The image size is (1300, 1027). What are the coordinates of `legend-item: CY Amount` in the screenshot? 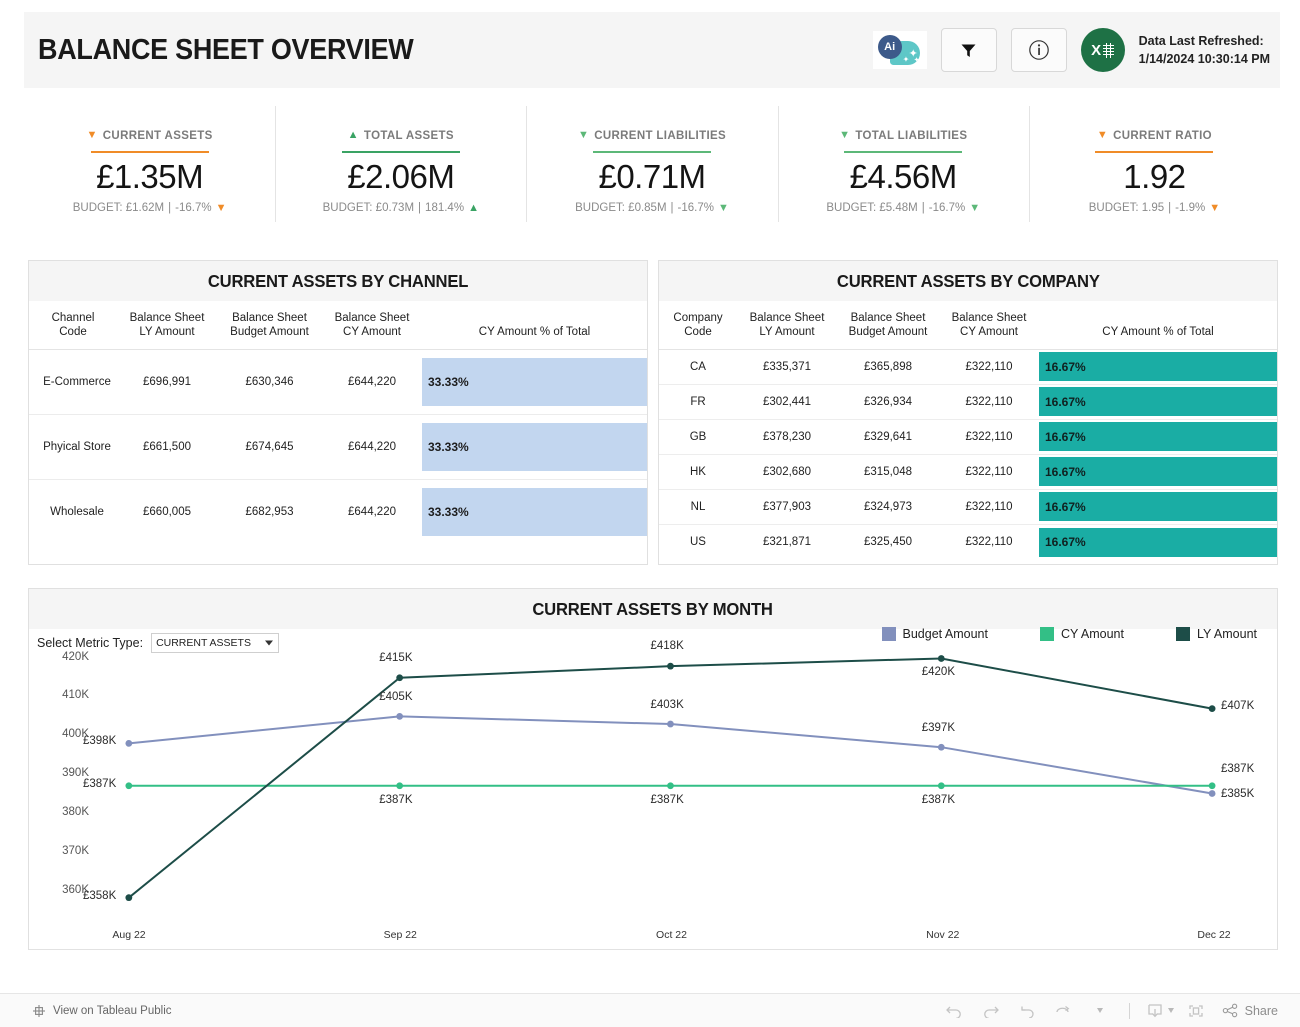 It's located at (1081, 634).